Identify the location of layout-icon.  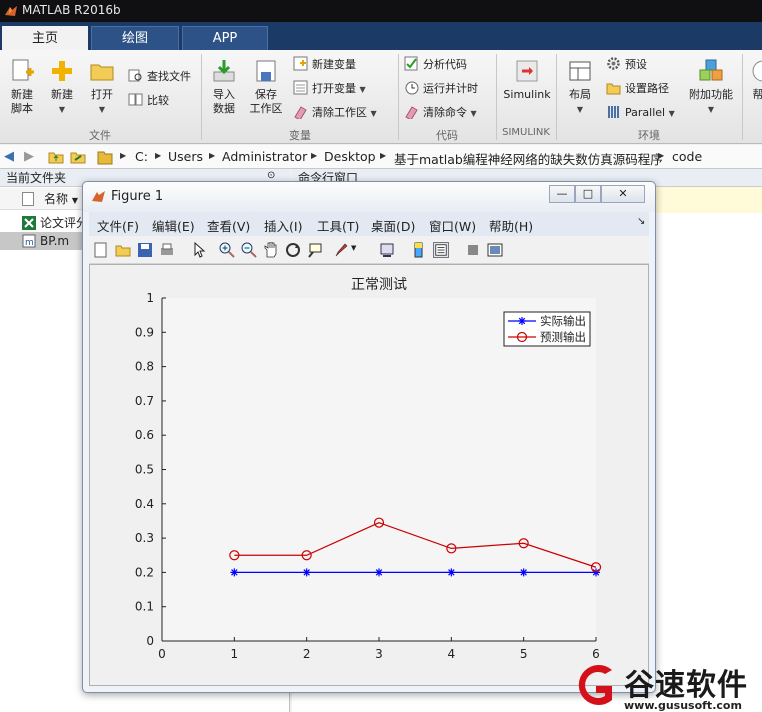
(580, 71).